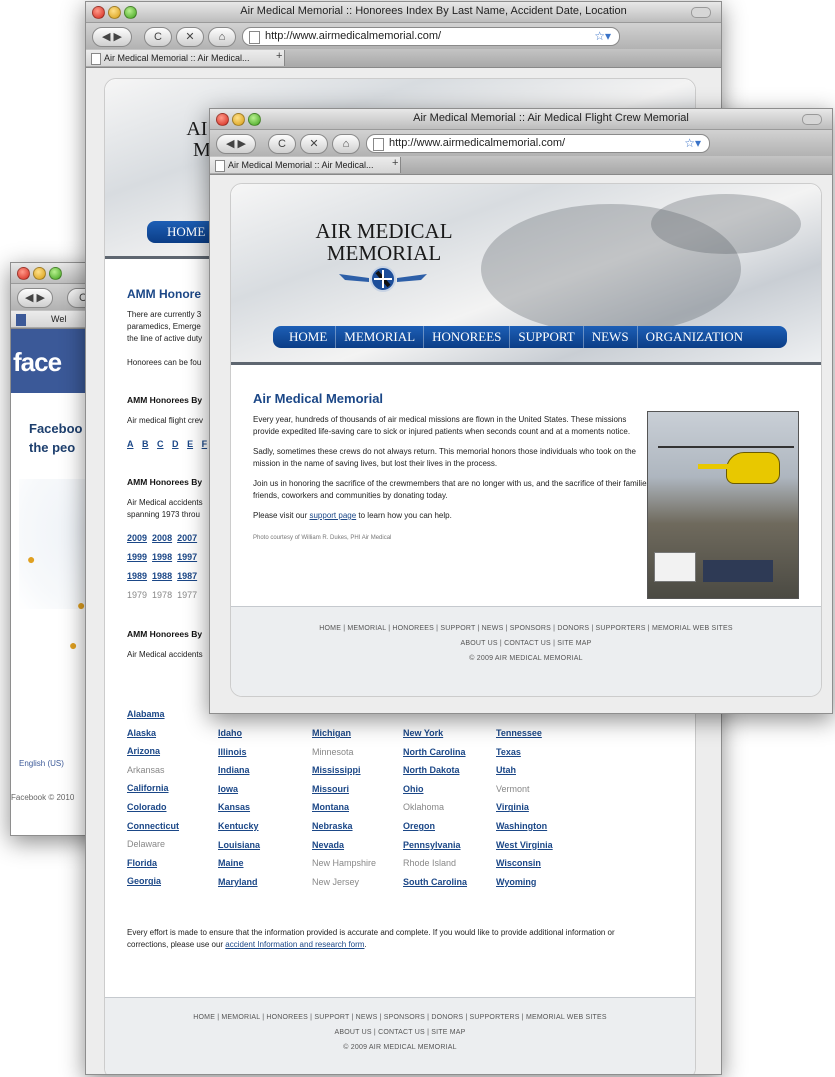 This screenshot has height=1077, width=835. I want to click on state-link: Nevada, so click(344, 845).